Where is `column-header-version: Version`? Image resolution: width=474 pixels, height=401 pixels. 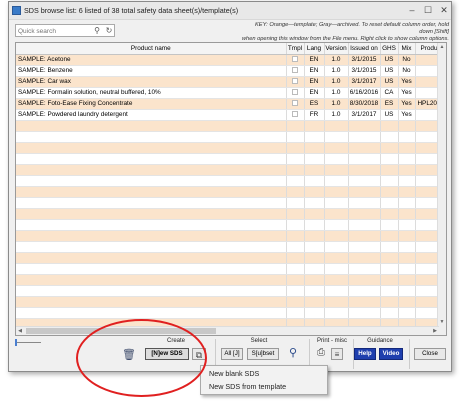 column-header-version: Version is located at coordinates (336, 49).